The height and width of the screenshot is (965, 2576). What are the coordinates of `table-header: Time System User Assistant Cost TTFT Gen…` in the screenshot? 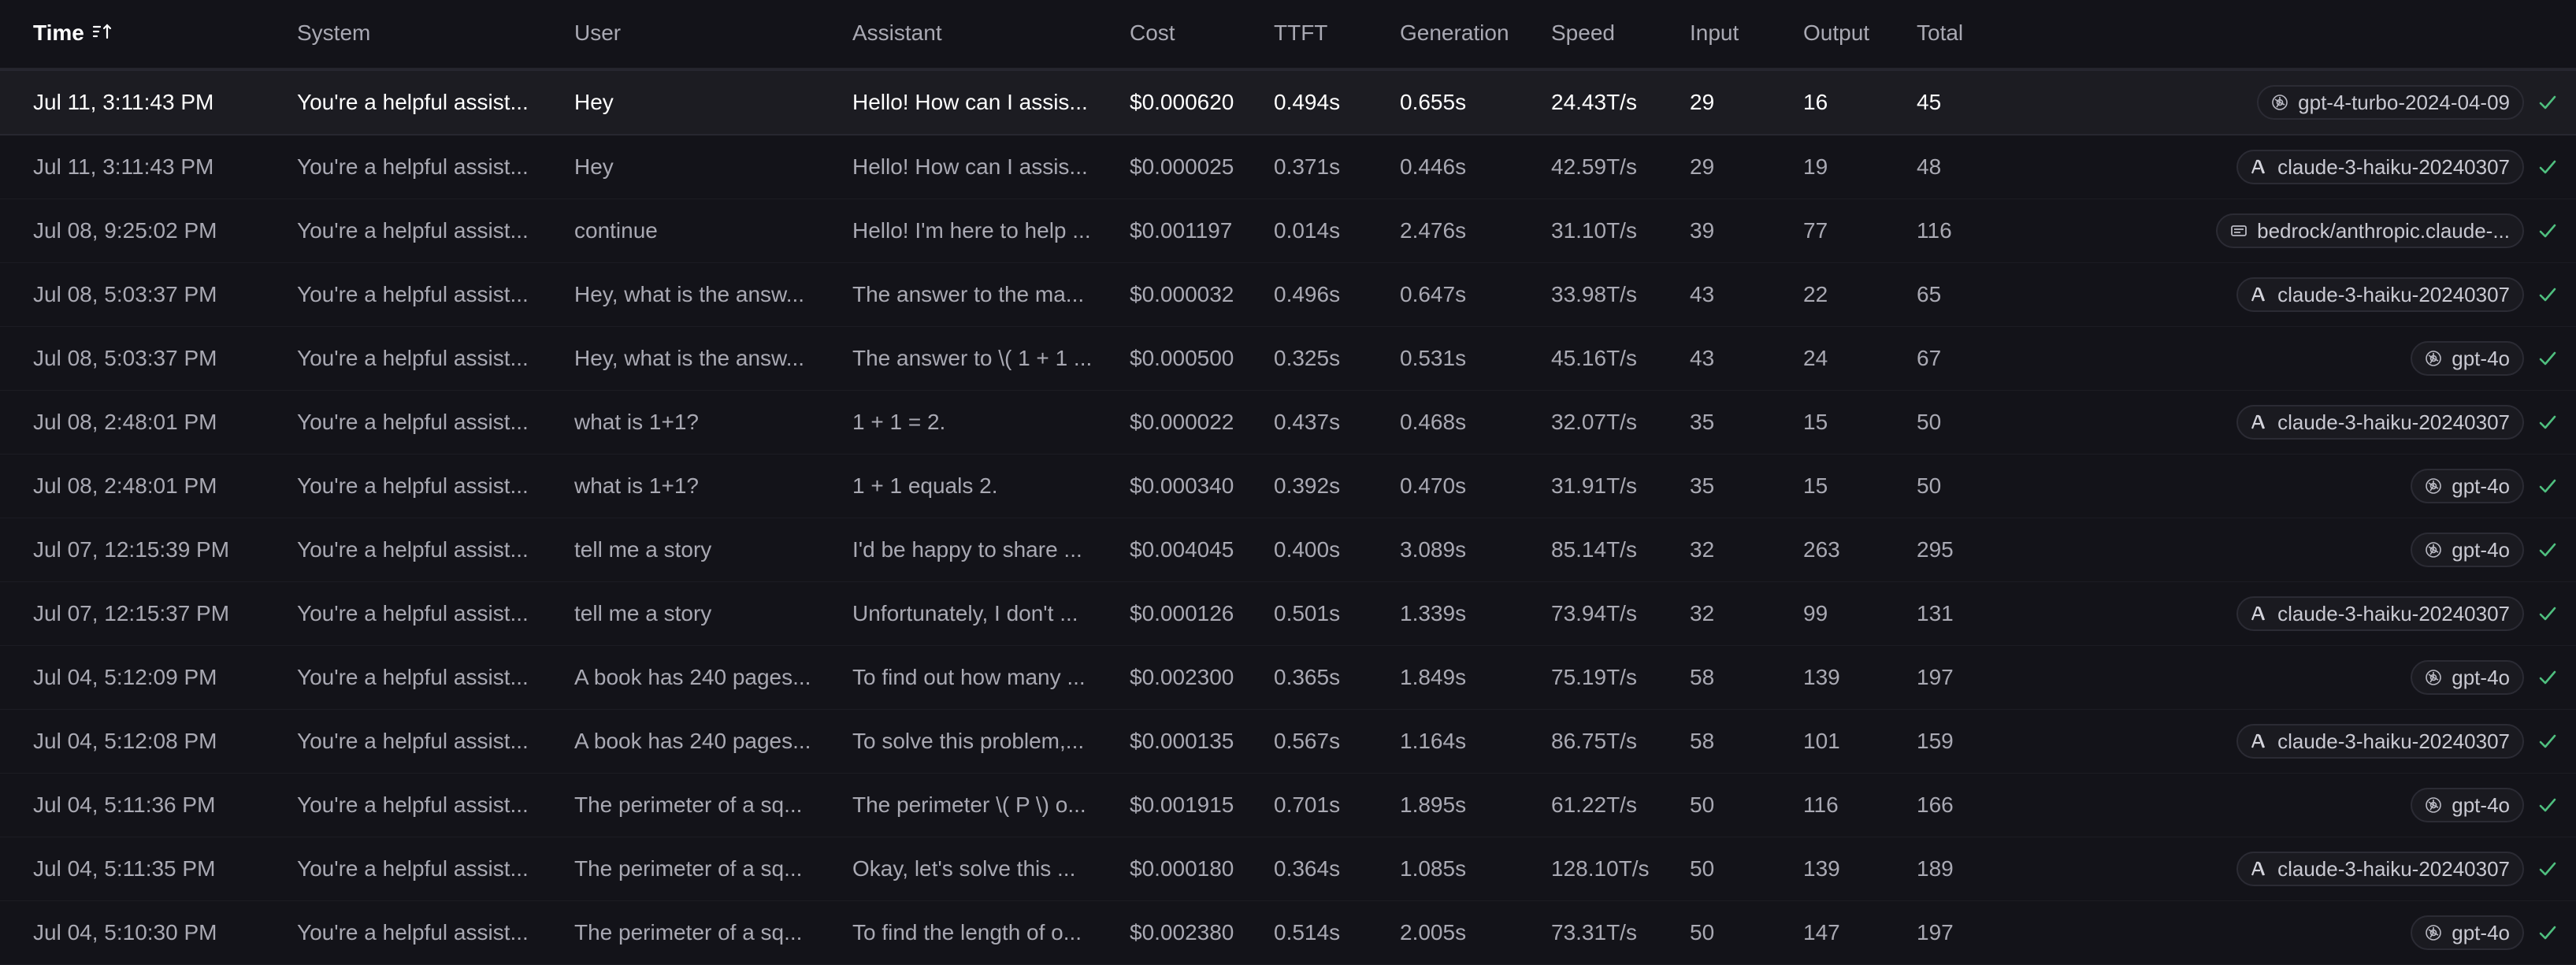 It's located at (1288, 35).